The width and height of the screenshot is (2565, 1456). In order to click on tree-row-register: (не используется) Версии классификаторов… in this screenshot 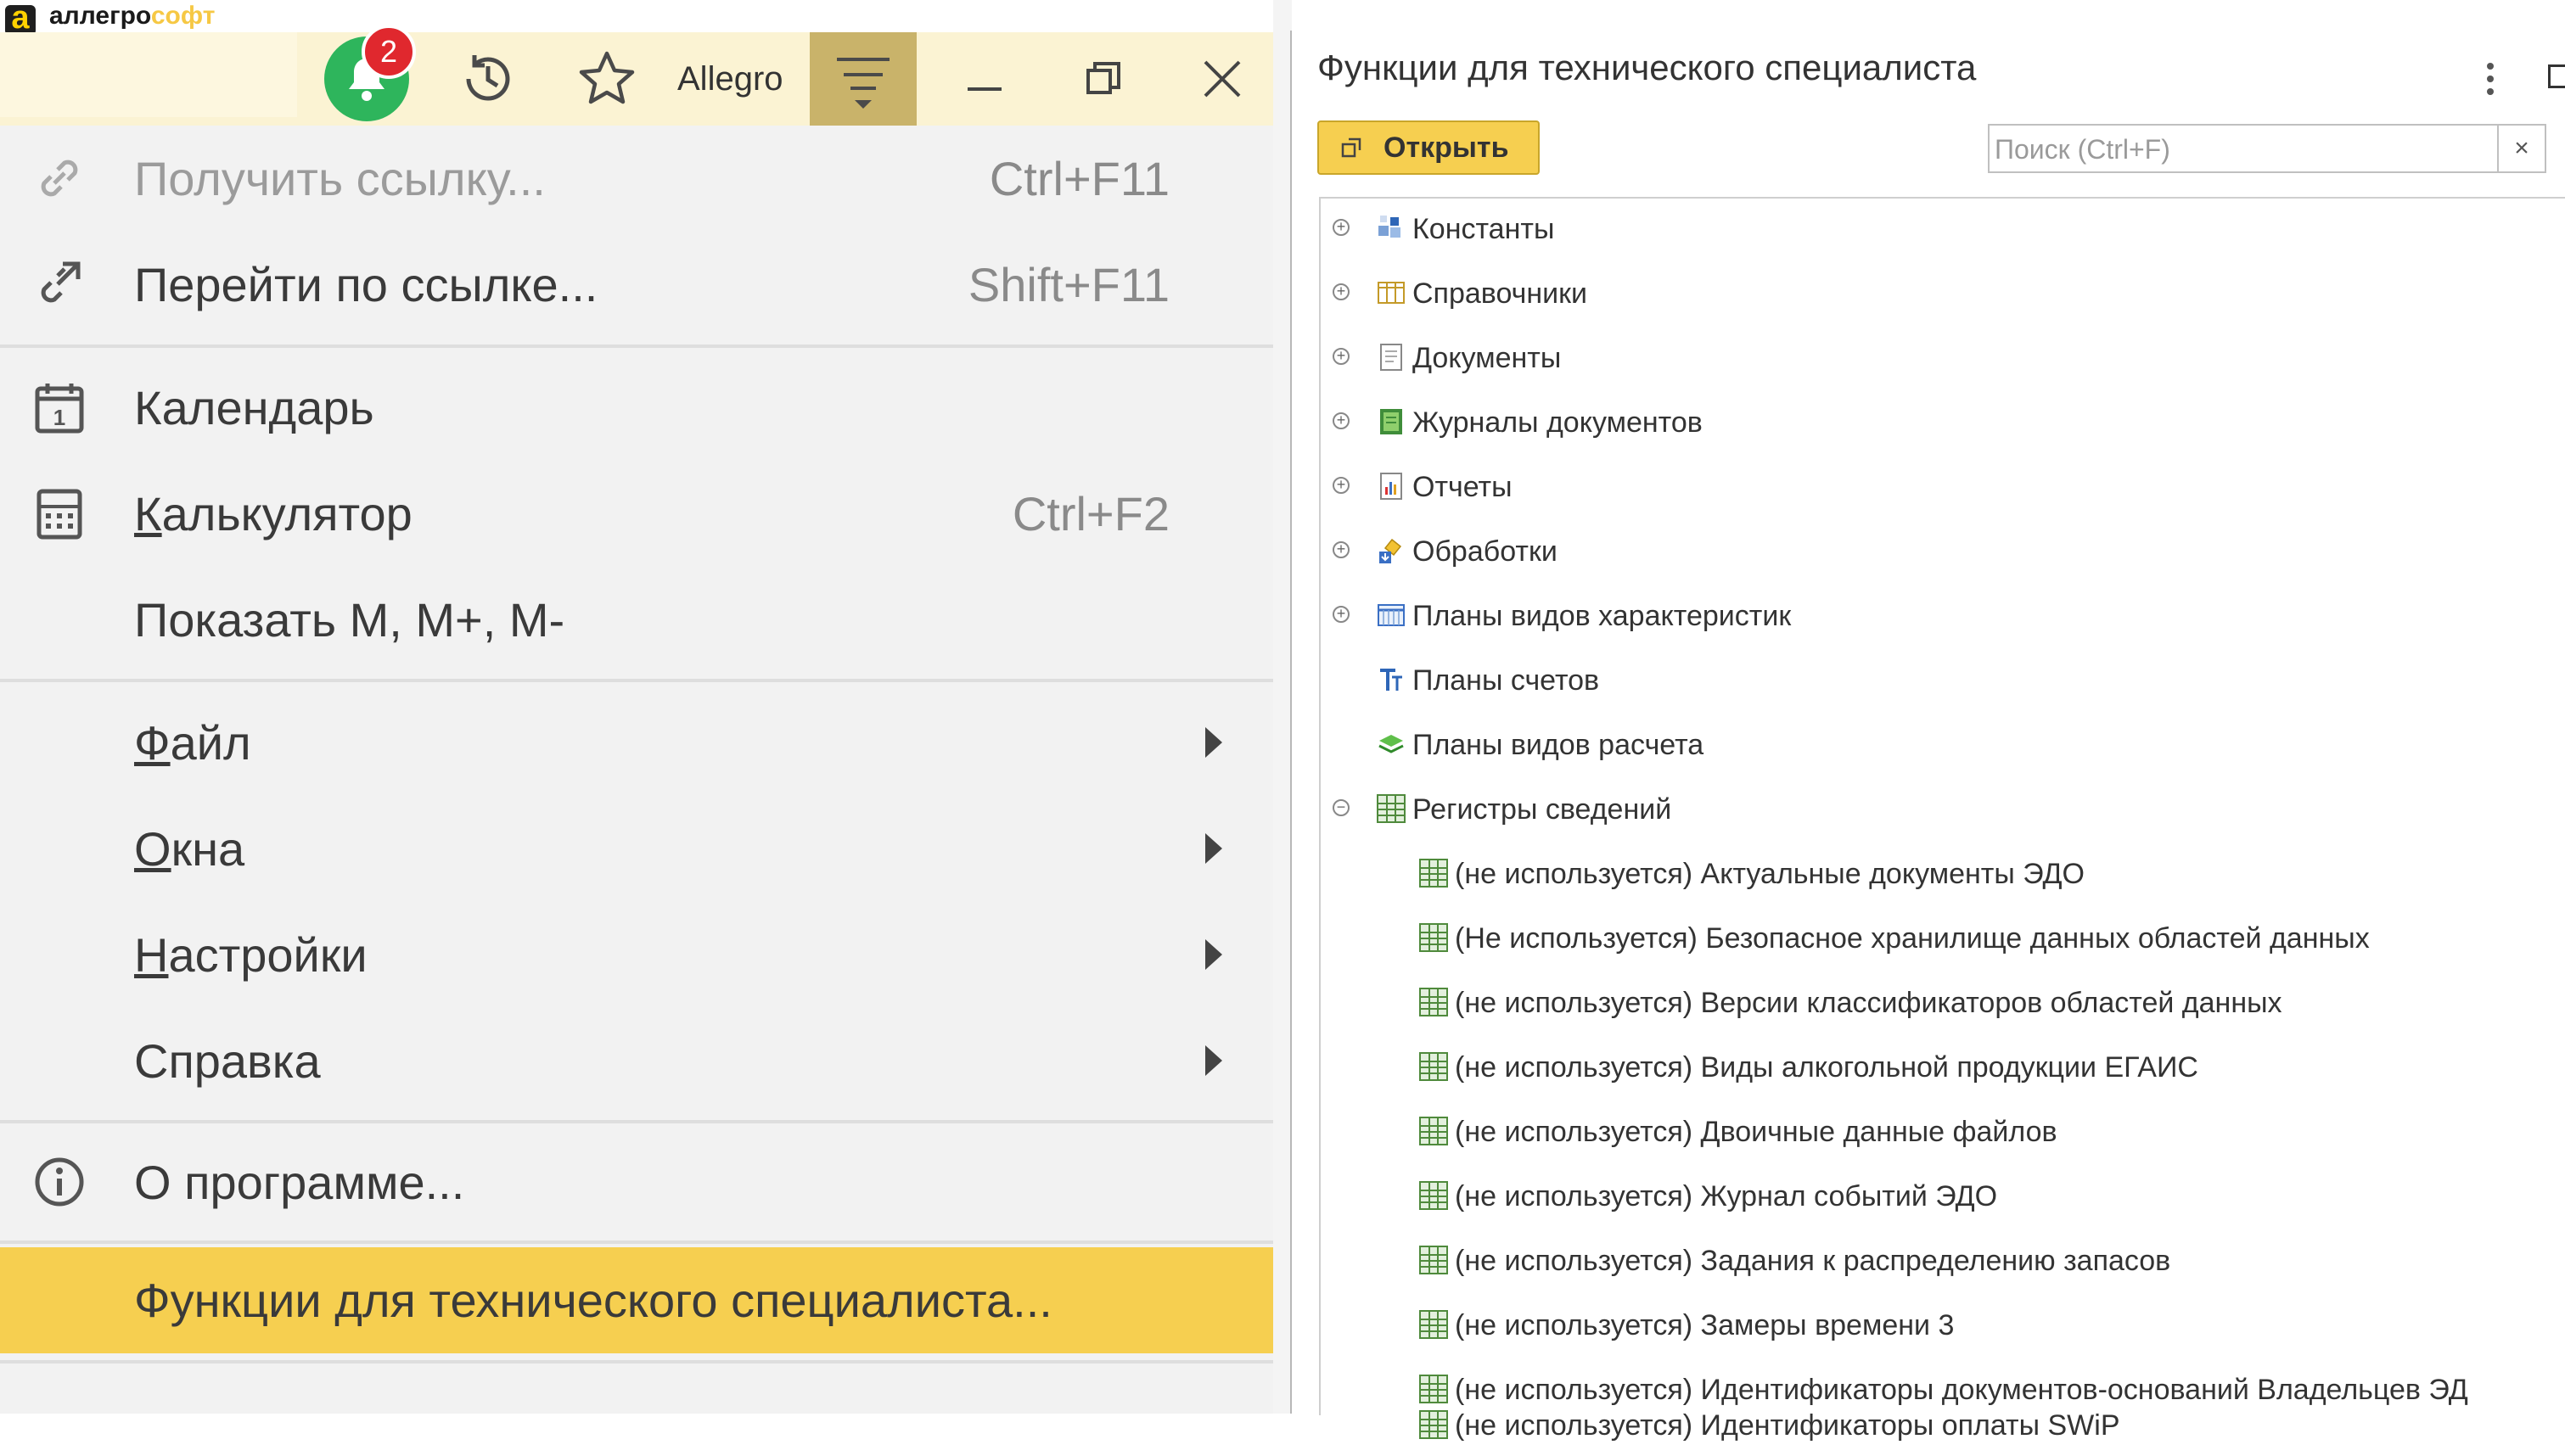, I will do `click(1943, 1002)`.